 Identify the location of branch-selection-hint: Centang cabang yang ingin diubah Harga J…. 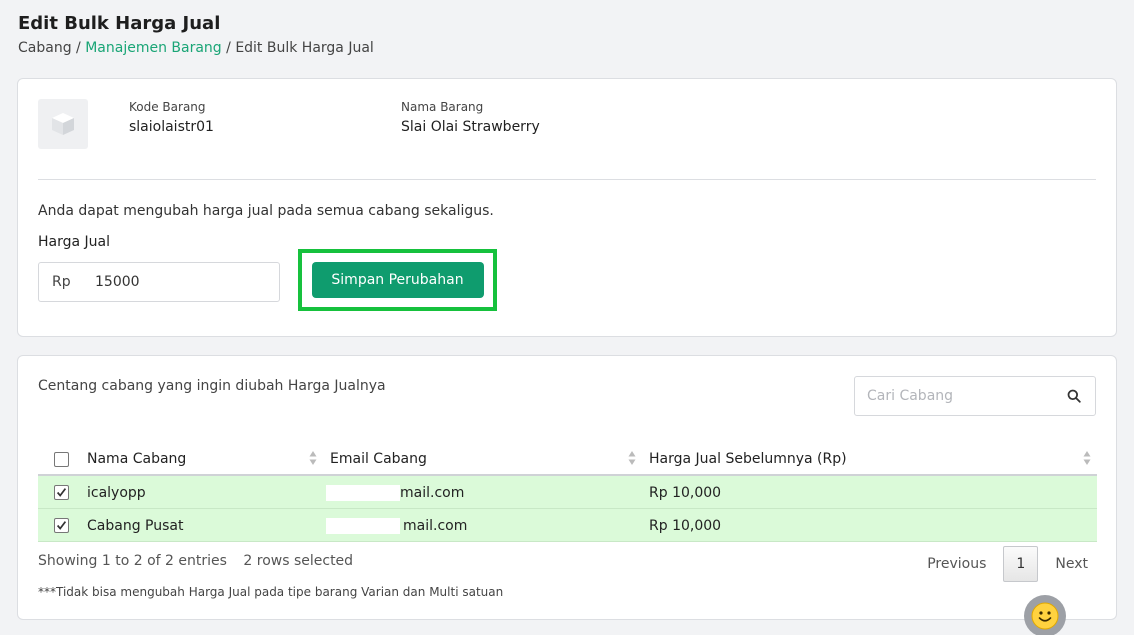
(212, 386).